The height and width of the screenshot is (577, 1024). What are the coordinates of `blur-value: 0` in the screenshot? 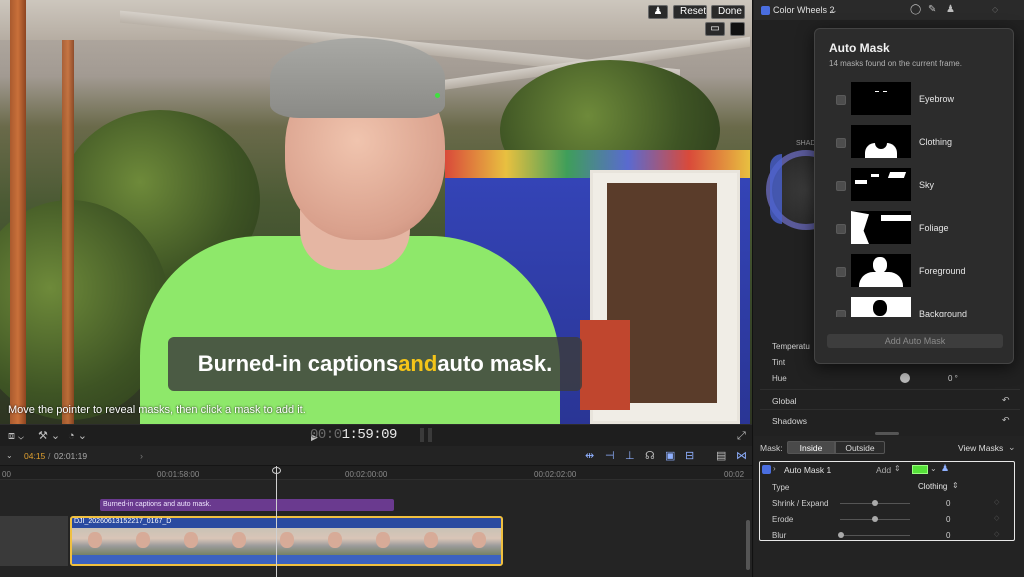 It's located at (948, 535).